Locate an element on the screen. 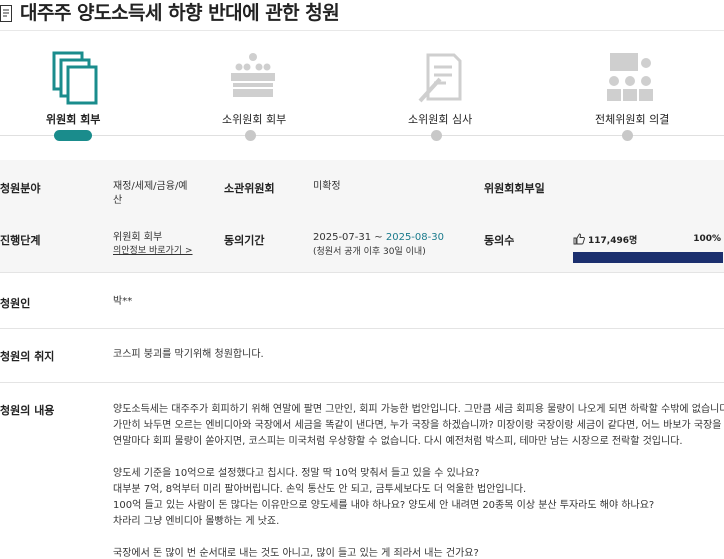 Image resolution: width=724 pixels, height=559 pixels. step-committee-referral: 위원회 회부 is located at coordinates (81, 86).